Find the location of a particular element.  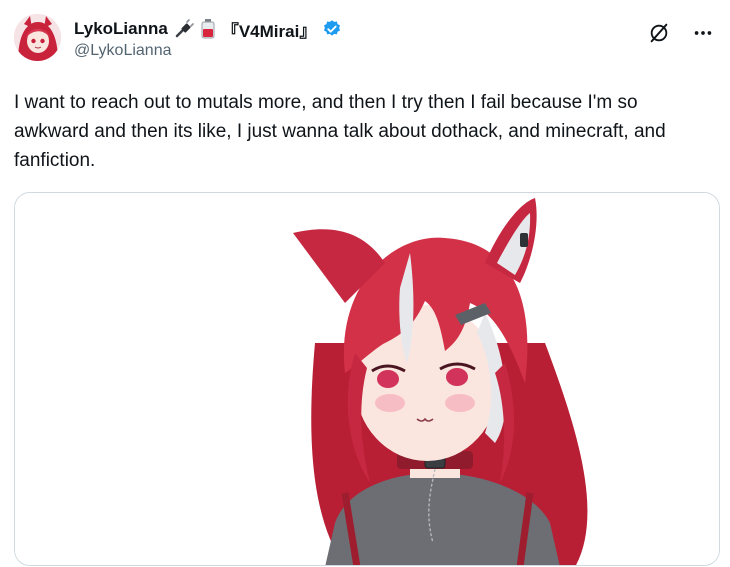

avatar-image is located at coordinates (37, 37).